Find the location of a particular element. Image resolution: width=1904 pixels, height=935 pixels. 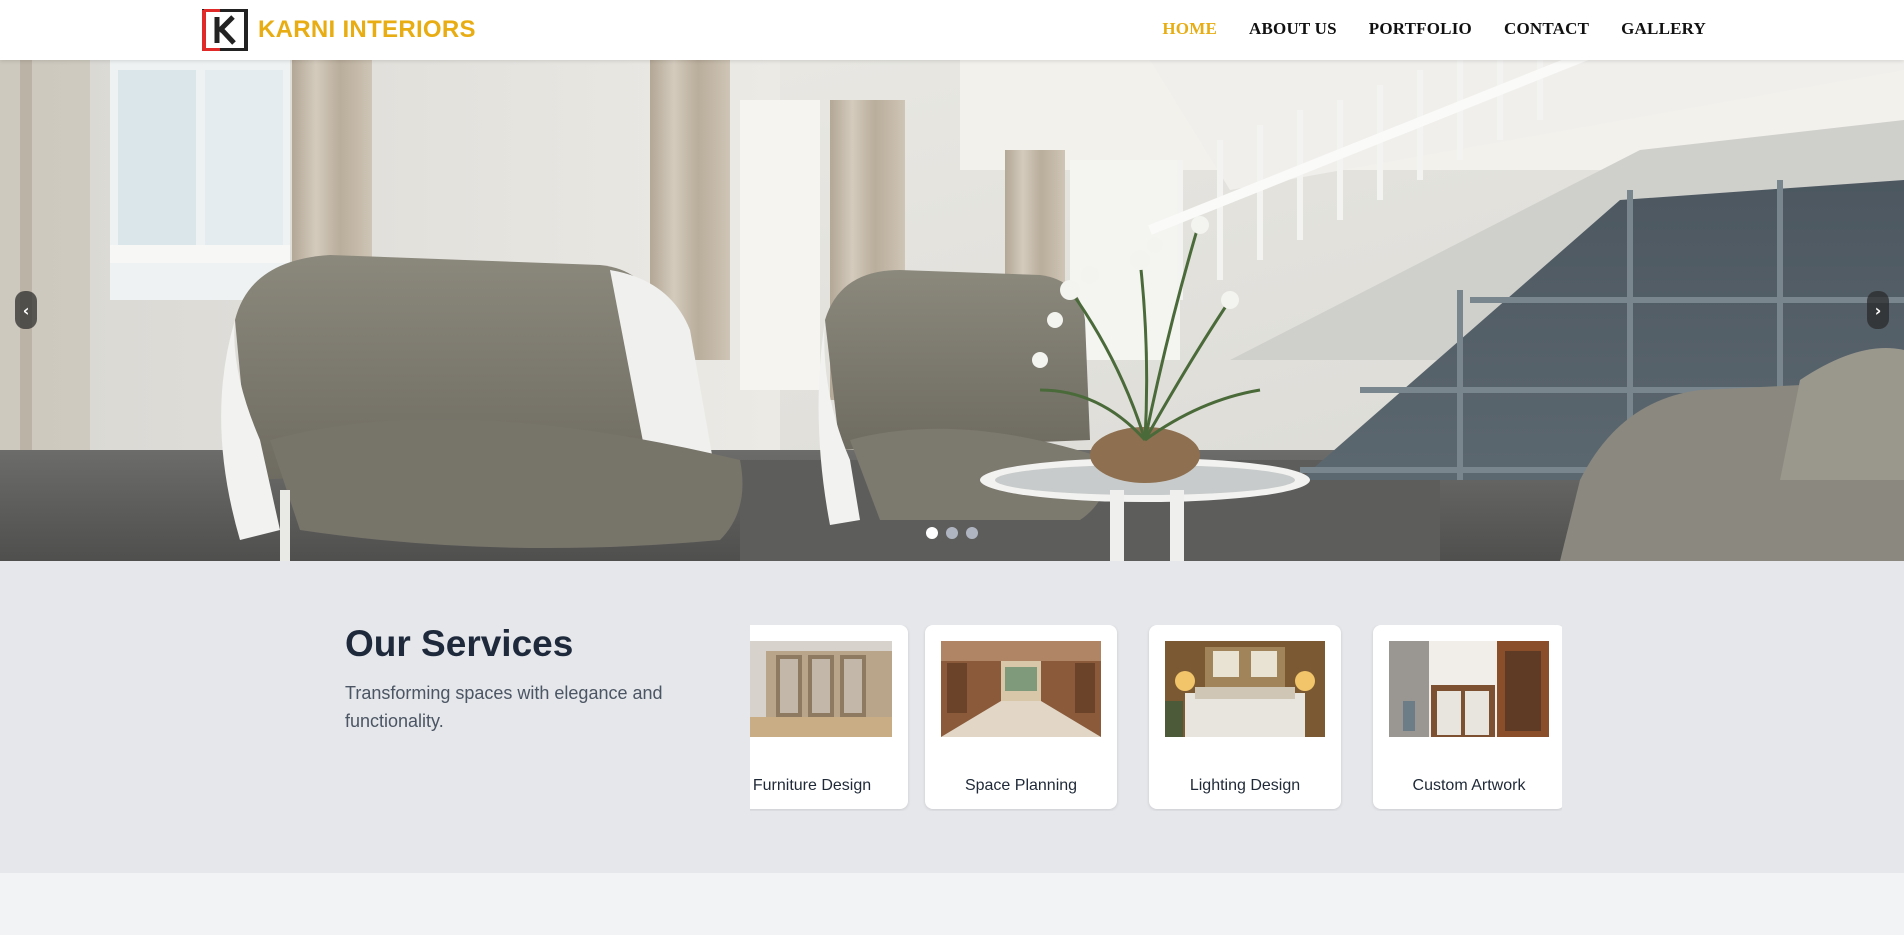

nav-gallery: GALLERY is located at coordinates (1663, 29).